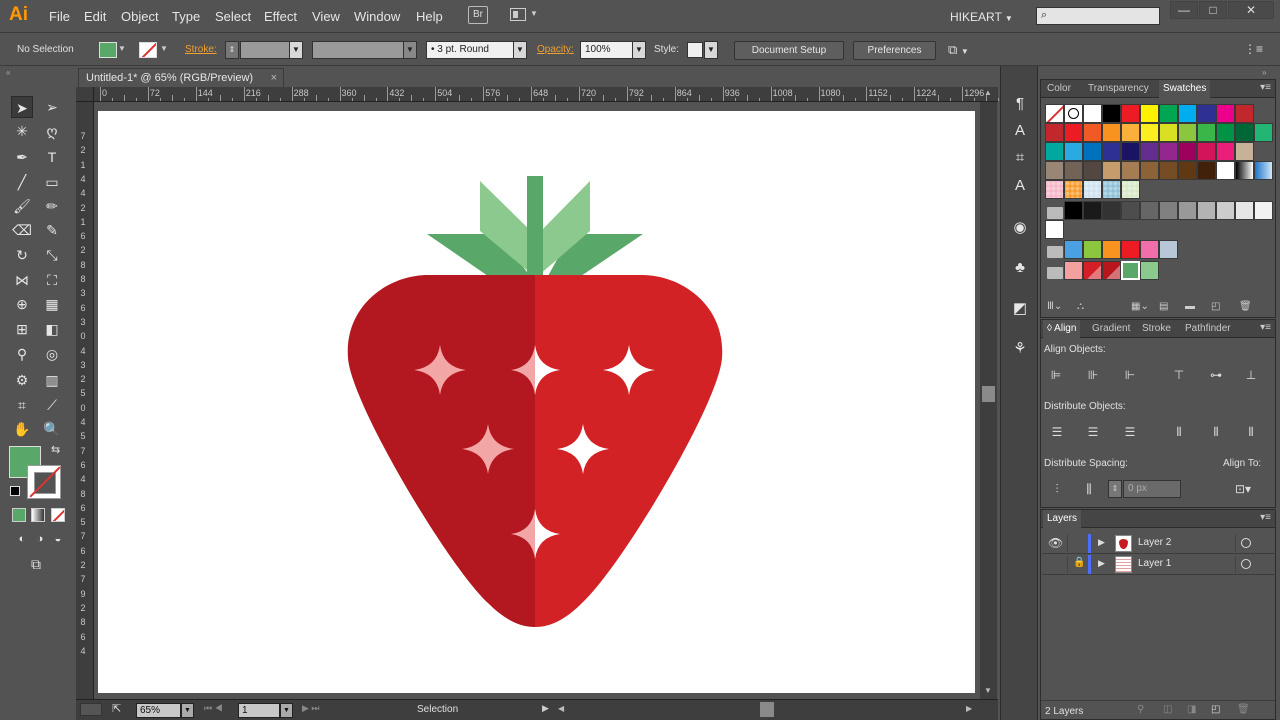 This screenshot has height=720, width=1280. What do you see at coordinates (1216, 375) in the screenshot?
I see `align-vcenter-icon: ⊶` at bounding box center [1216, 375].